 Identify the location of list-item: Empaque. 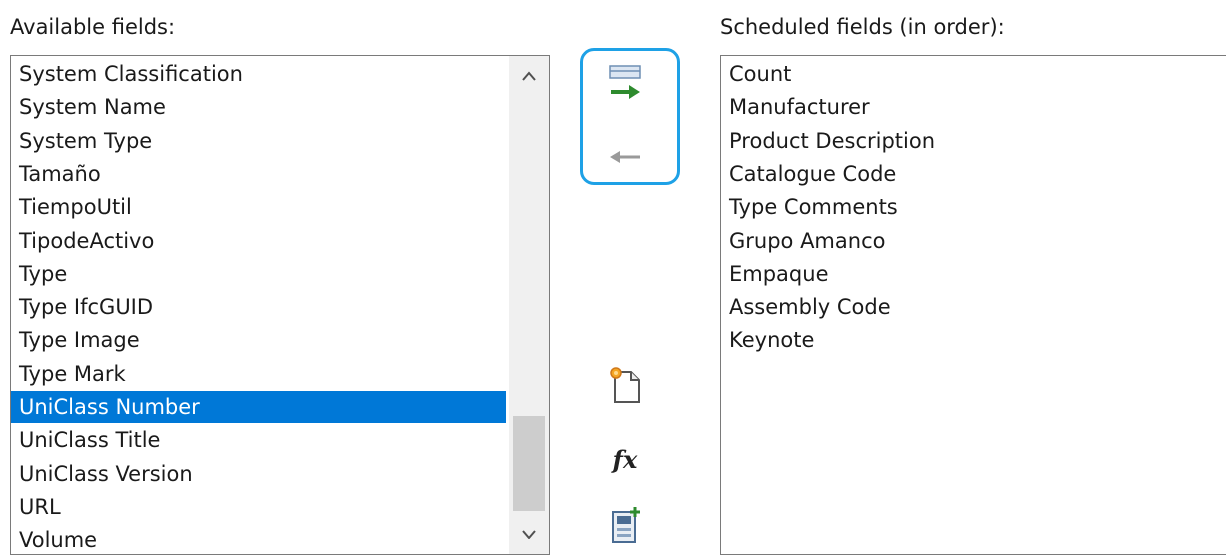
(973, 274).